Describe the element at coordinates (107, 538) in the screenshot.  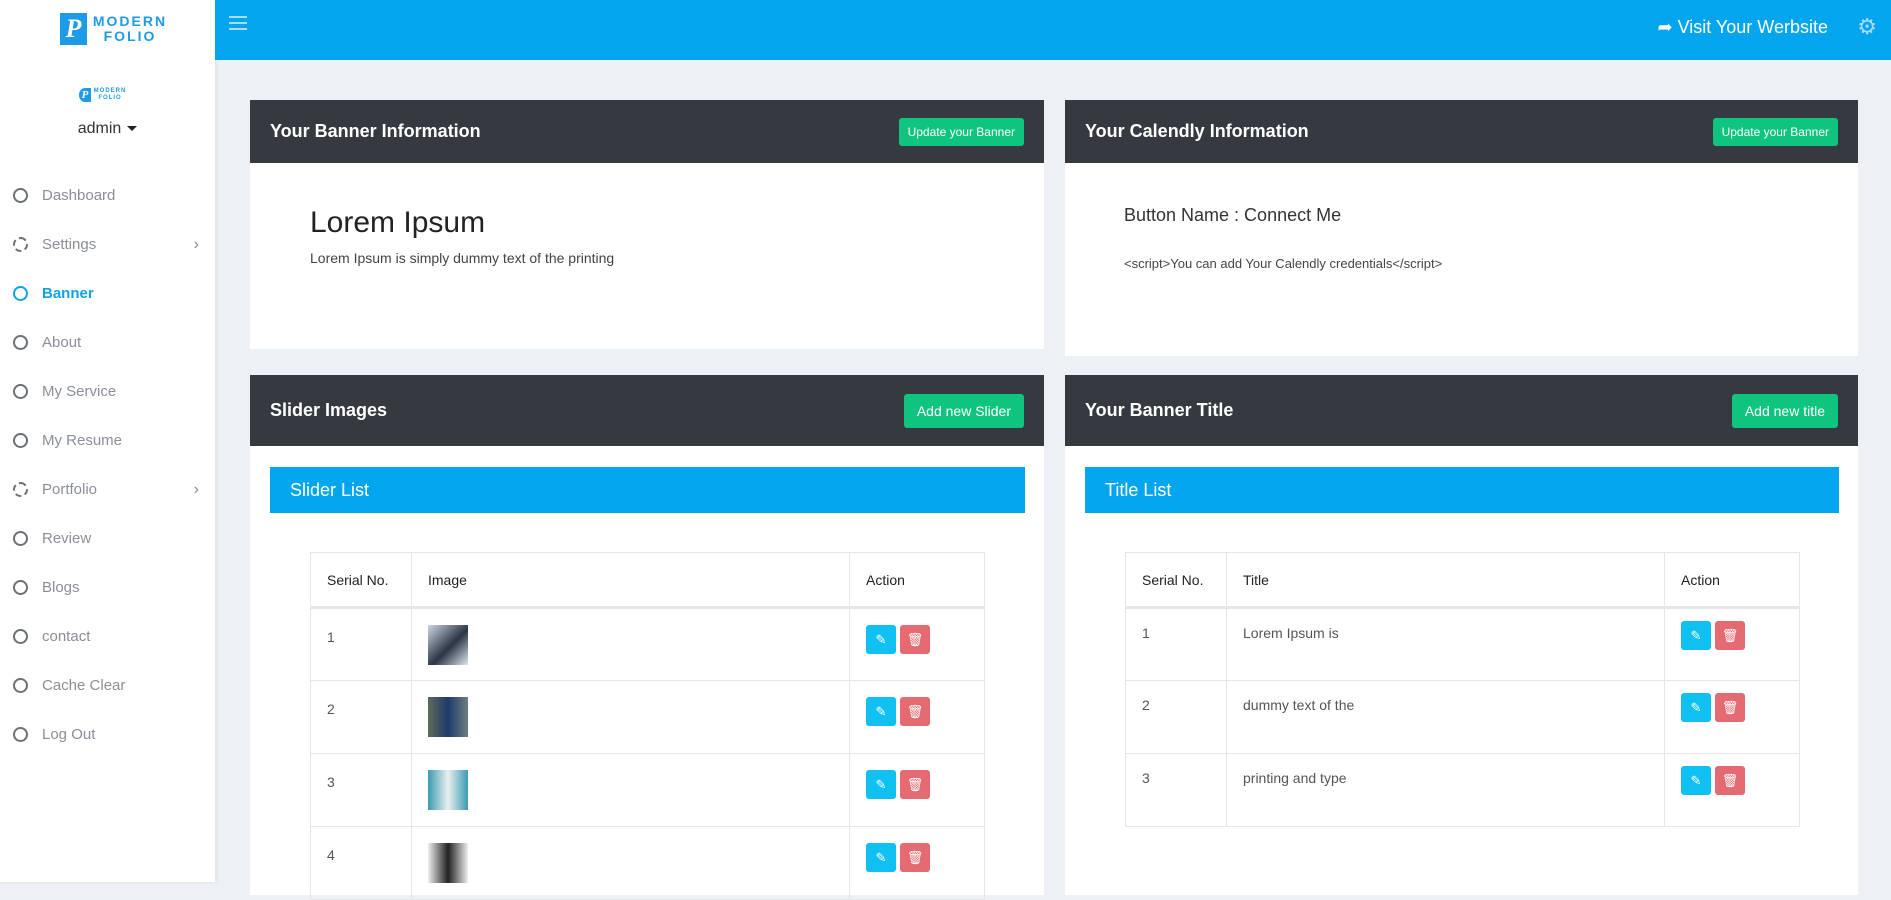
I see `sidebar-item-review: Review` at that location.